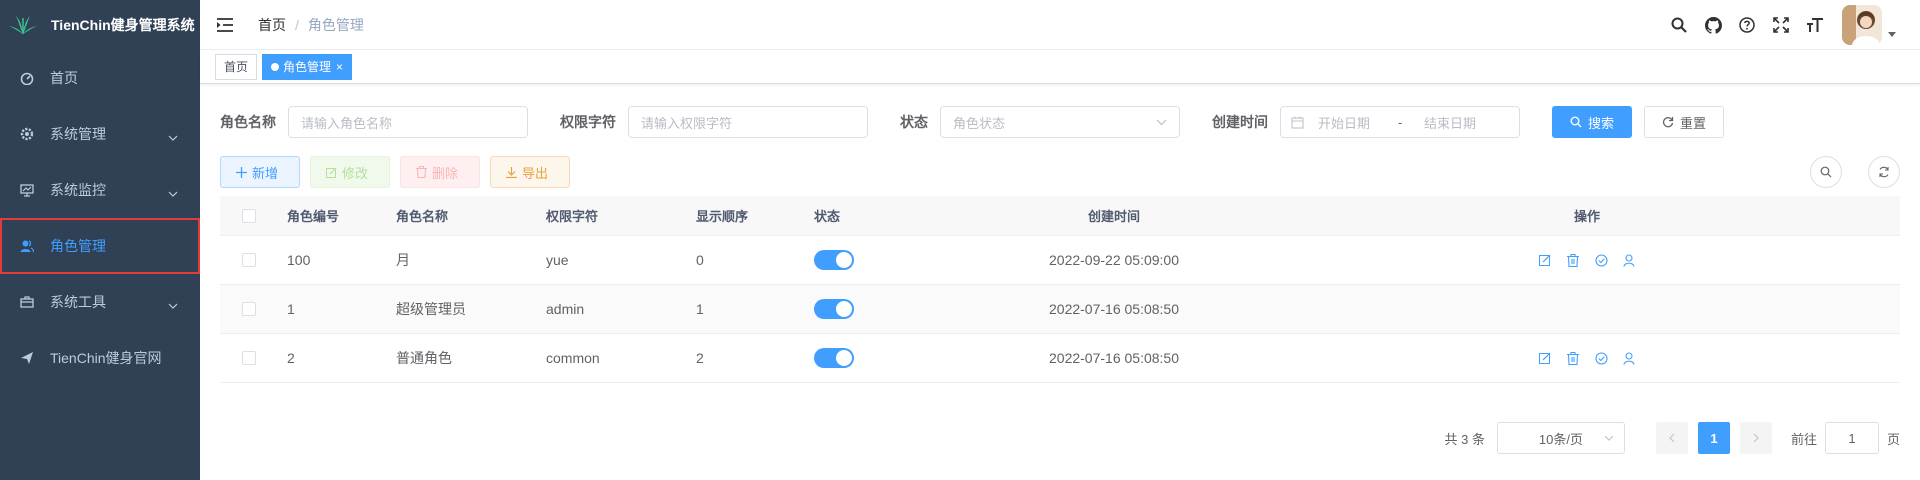  I want to click on fullscreen-icon, so click(1781, 25).